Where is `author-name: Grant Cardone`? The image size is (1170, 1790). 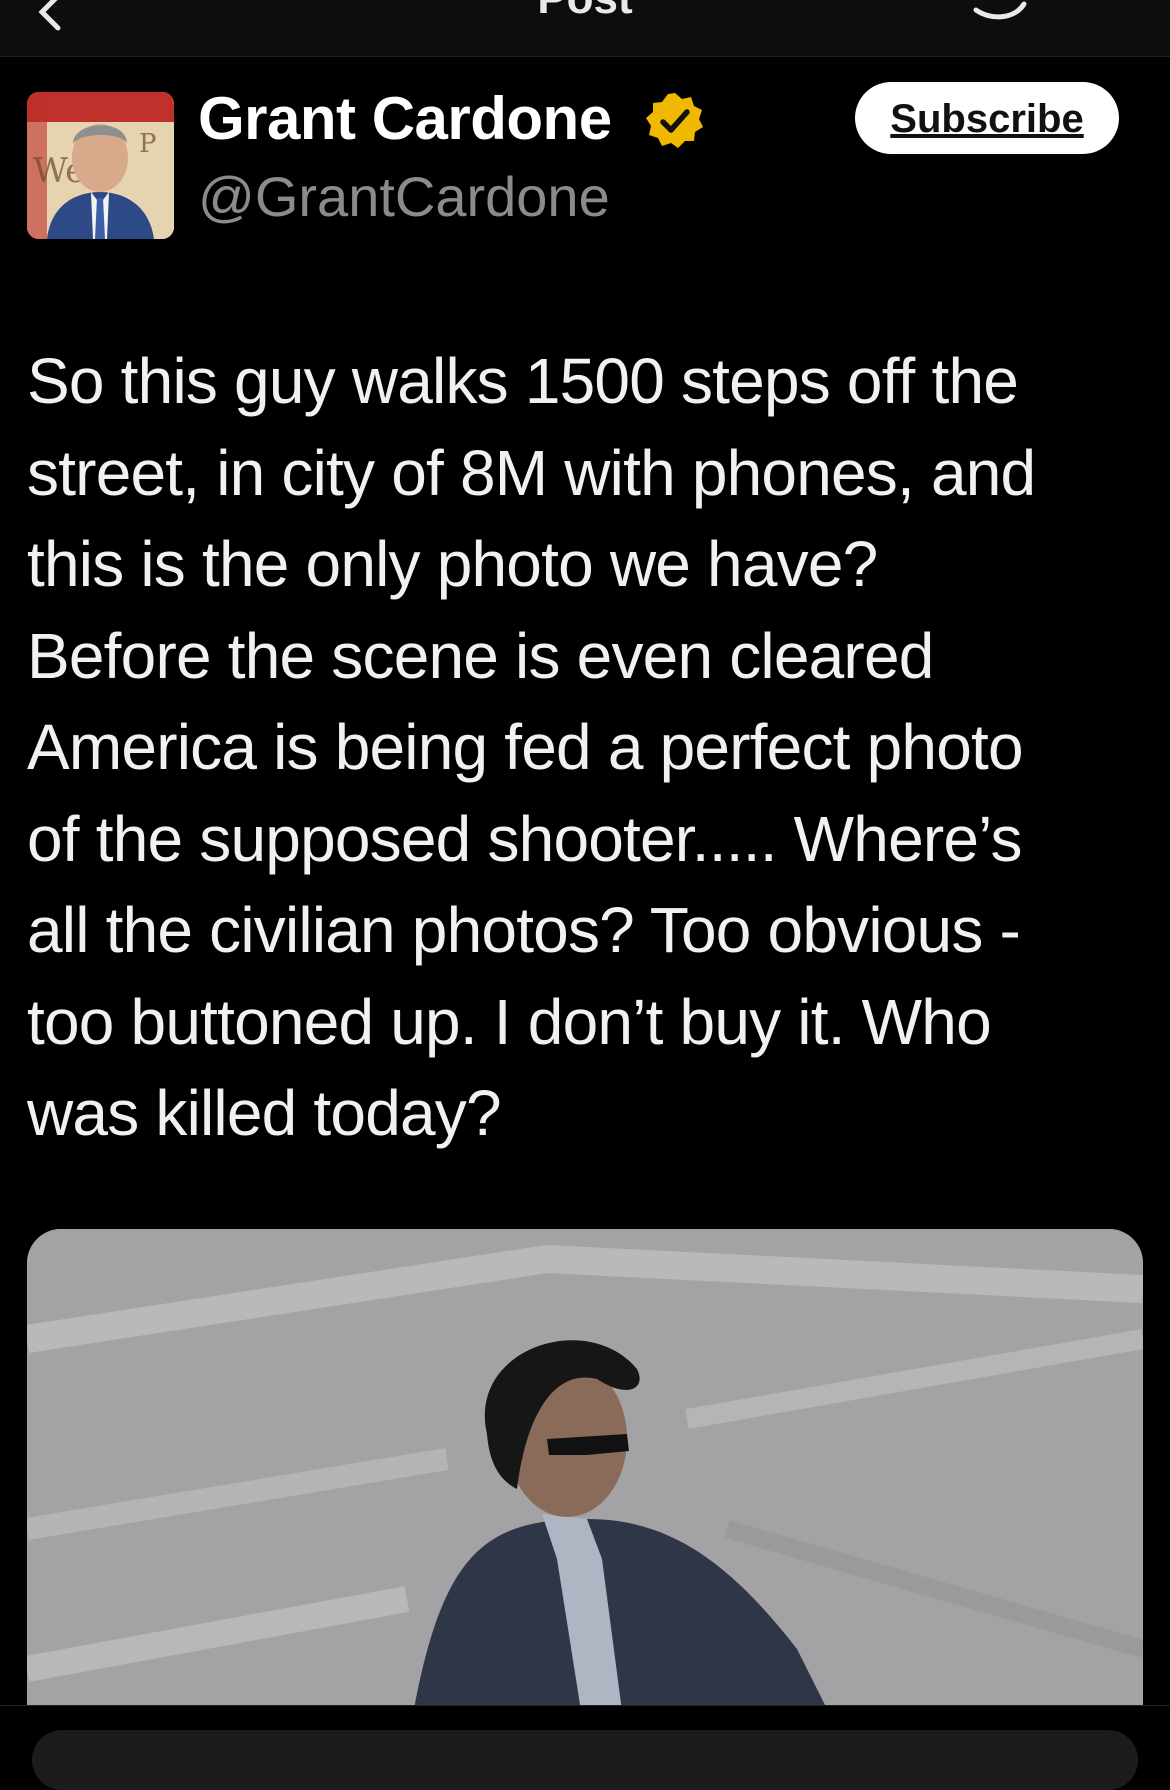
author-name: Grant Cardone is located at coordinates (405, 118).